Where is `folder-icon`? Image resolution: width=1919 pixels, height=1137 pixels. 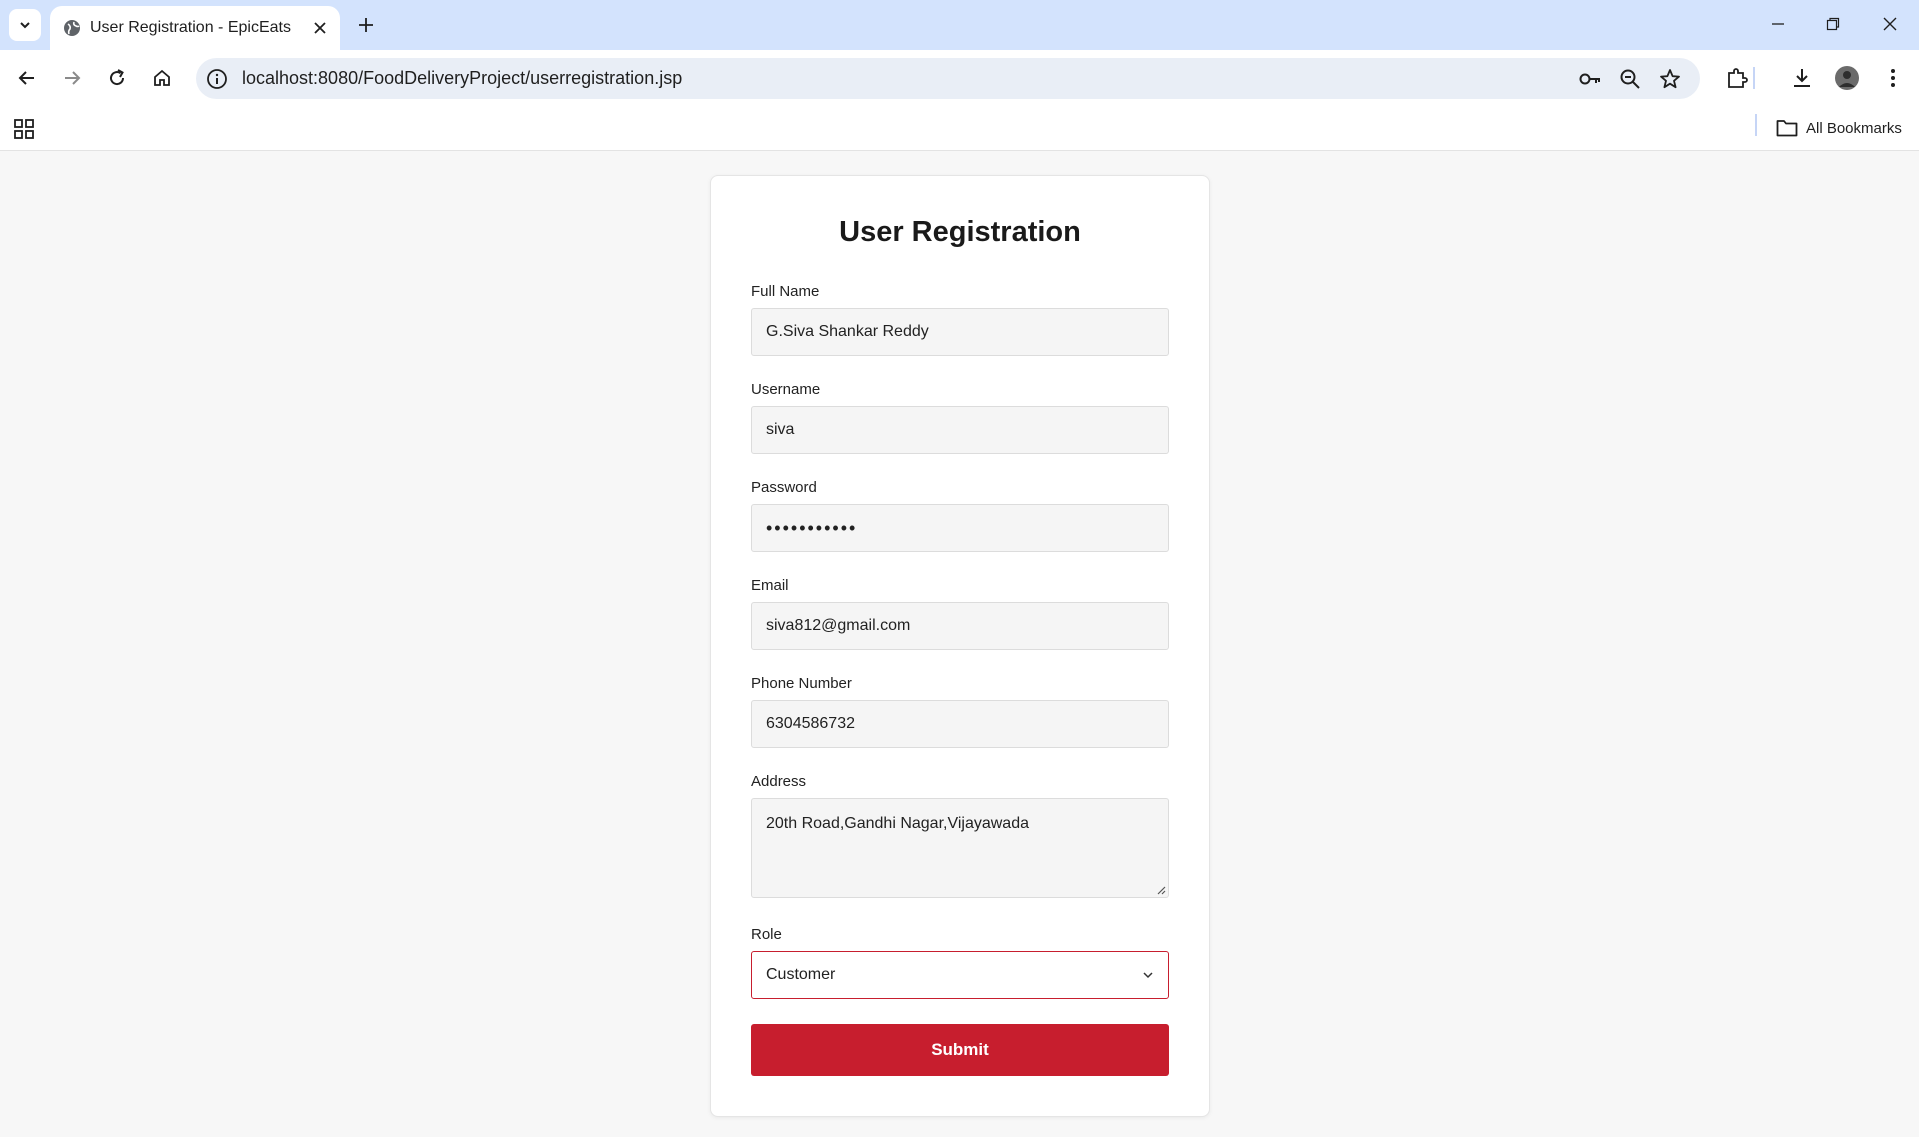 folder-icon is located at coordinates (1787, 128).